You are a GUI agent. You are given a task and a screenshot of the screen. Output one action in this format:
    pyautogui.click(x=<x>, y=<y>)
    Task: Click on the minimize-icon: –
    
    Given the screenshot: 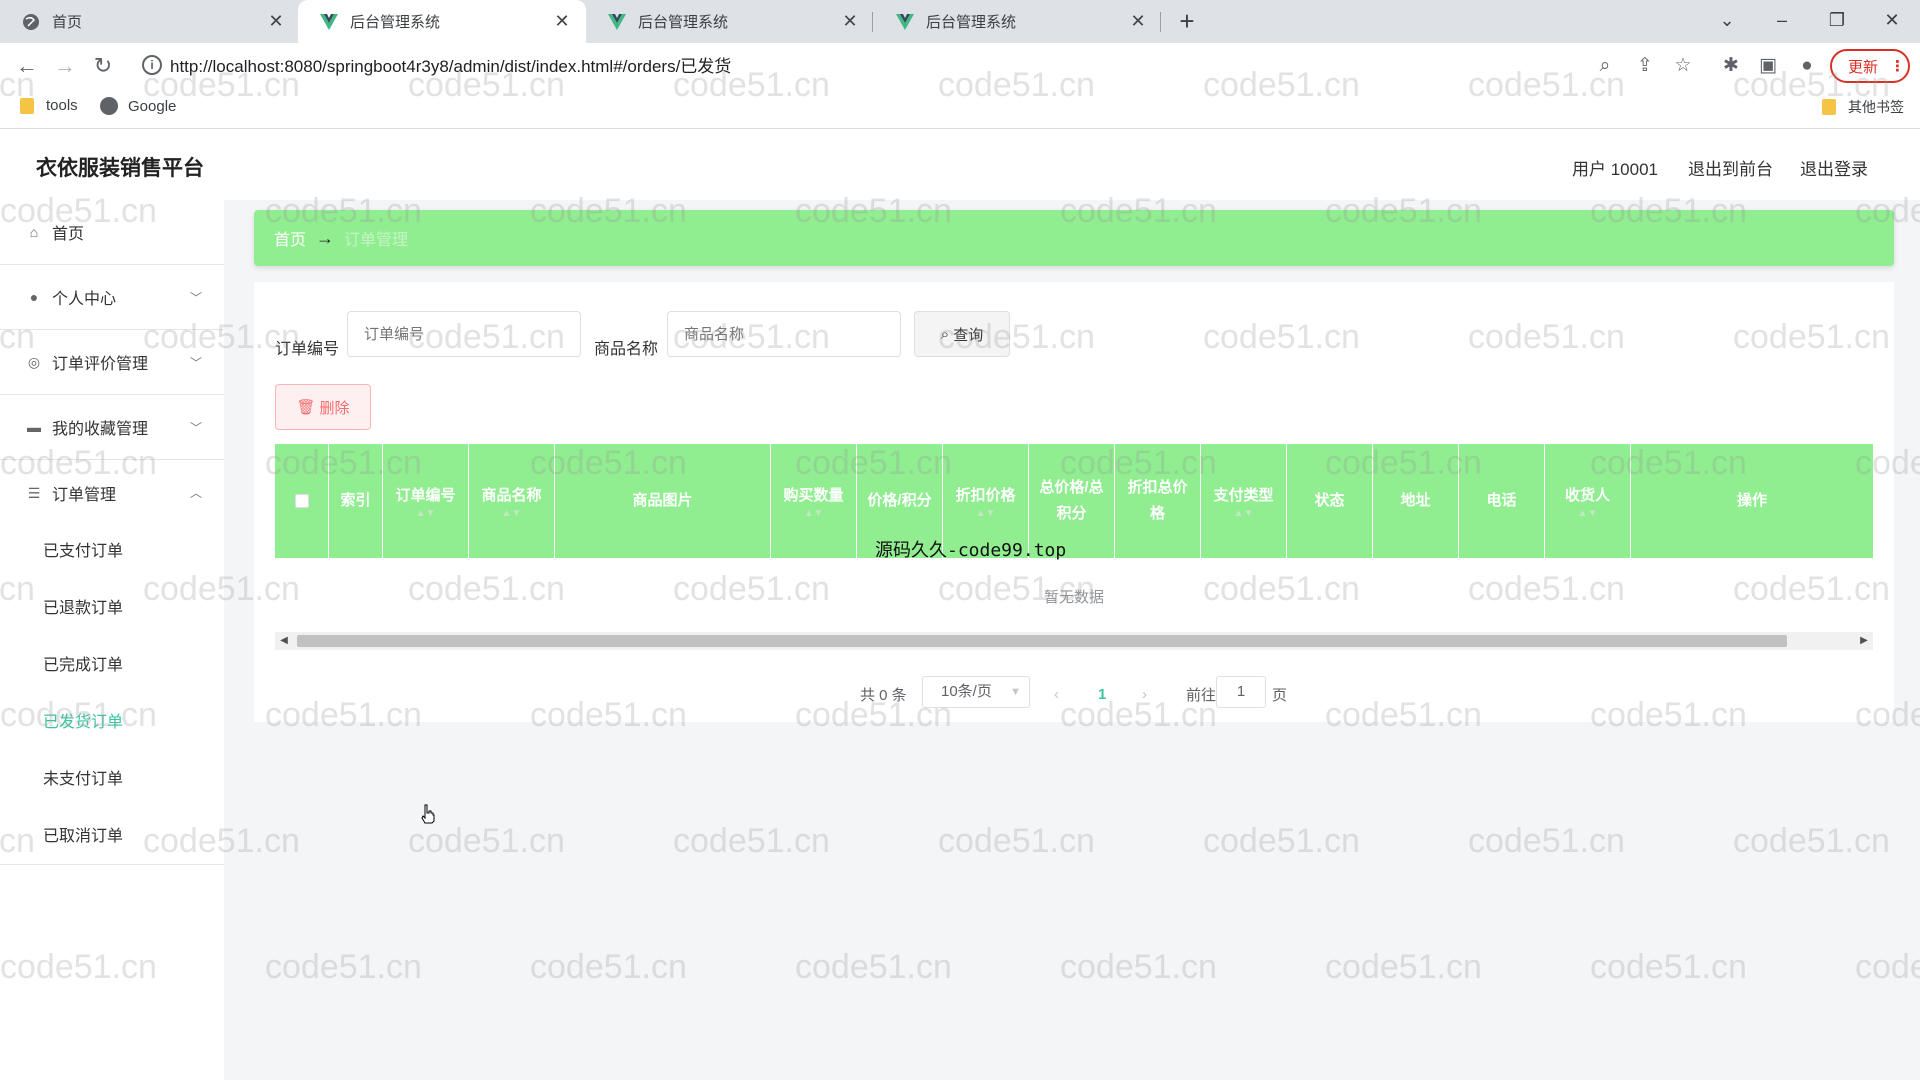 What is the action you would take?
    pyautogui.click(x=1782, y=20)
    